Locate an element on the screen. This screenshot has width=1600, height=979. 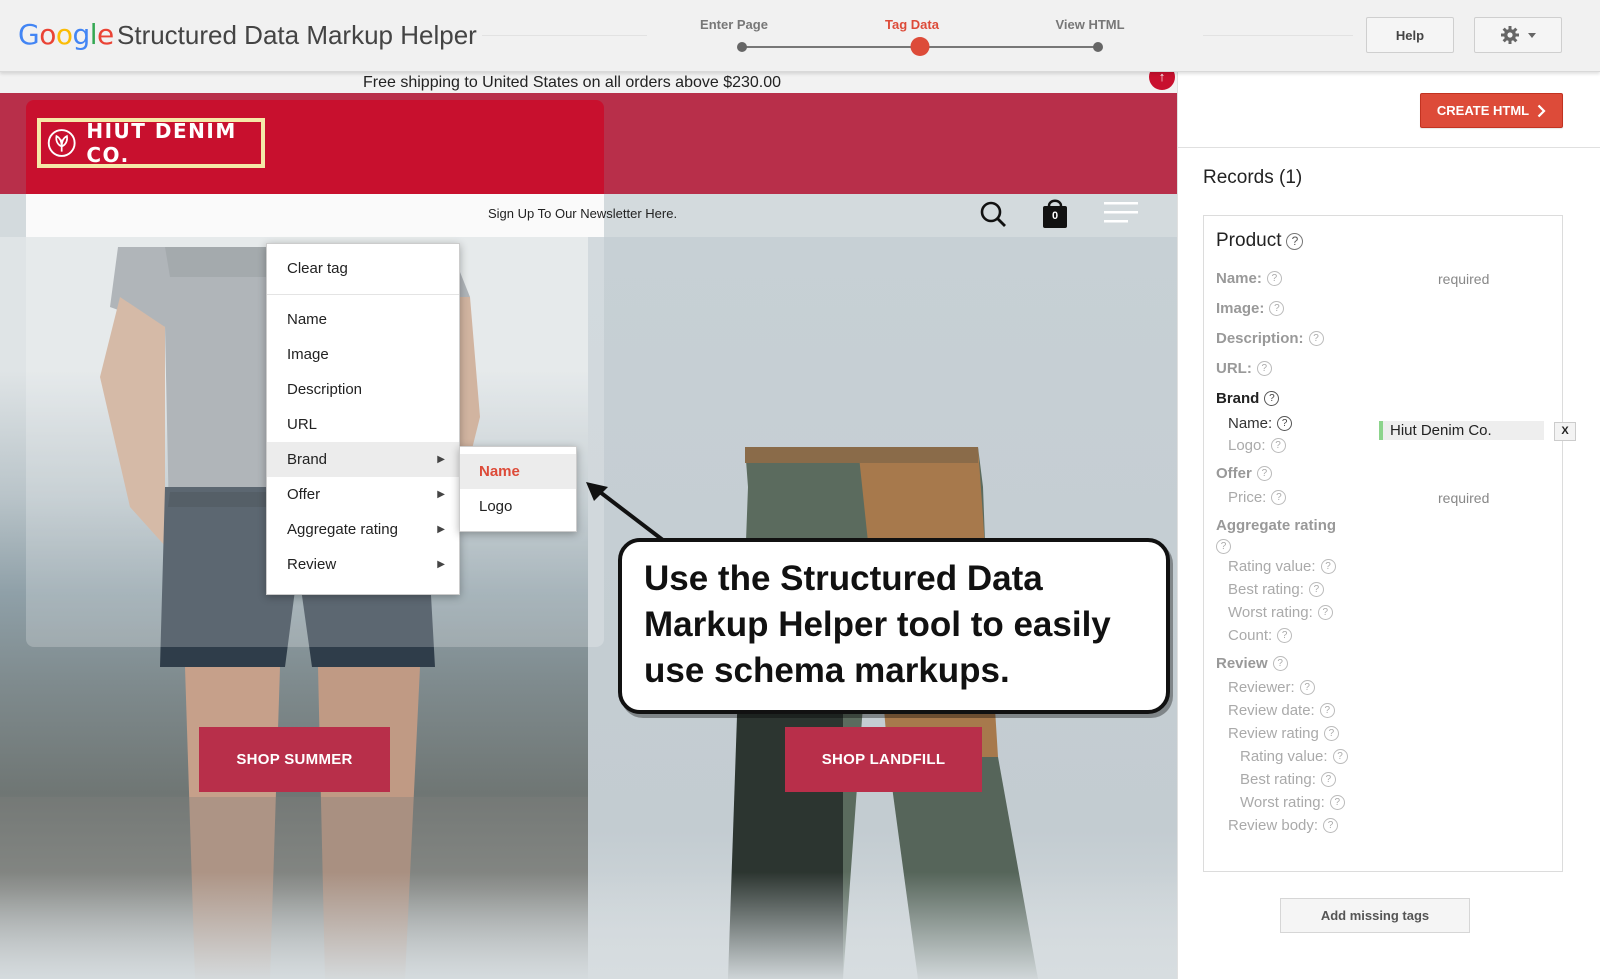
menu-item-label: Image is located at coordinates (308, 354).